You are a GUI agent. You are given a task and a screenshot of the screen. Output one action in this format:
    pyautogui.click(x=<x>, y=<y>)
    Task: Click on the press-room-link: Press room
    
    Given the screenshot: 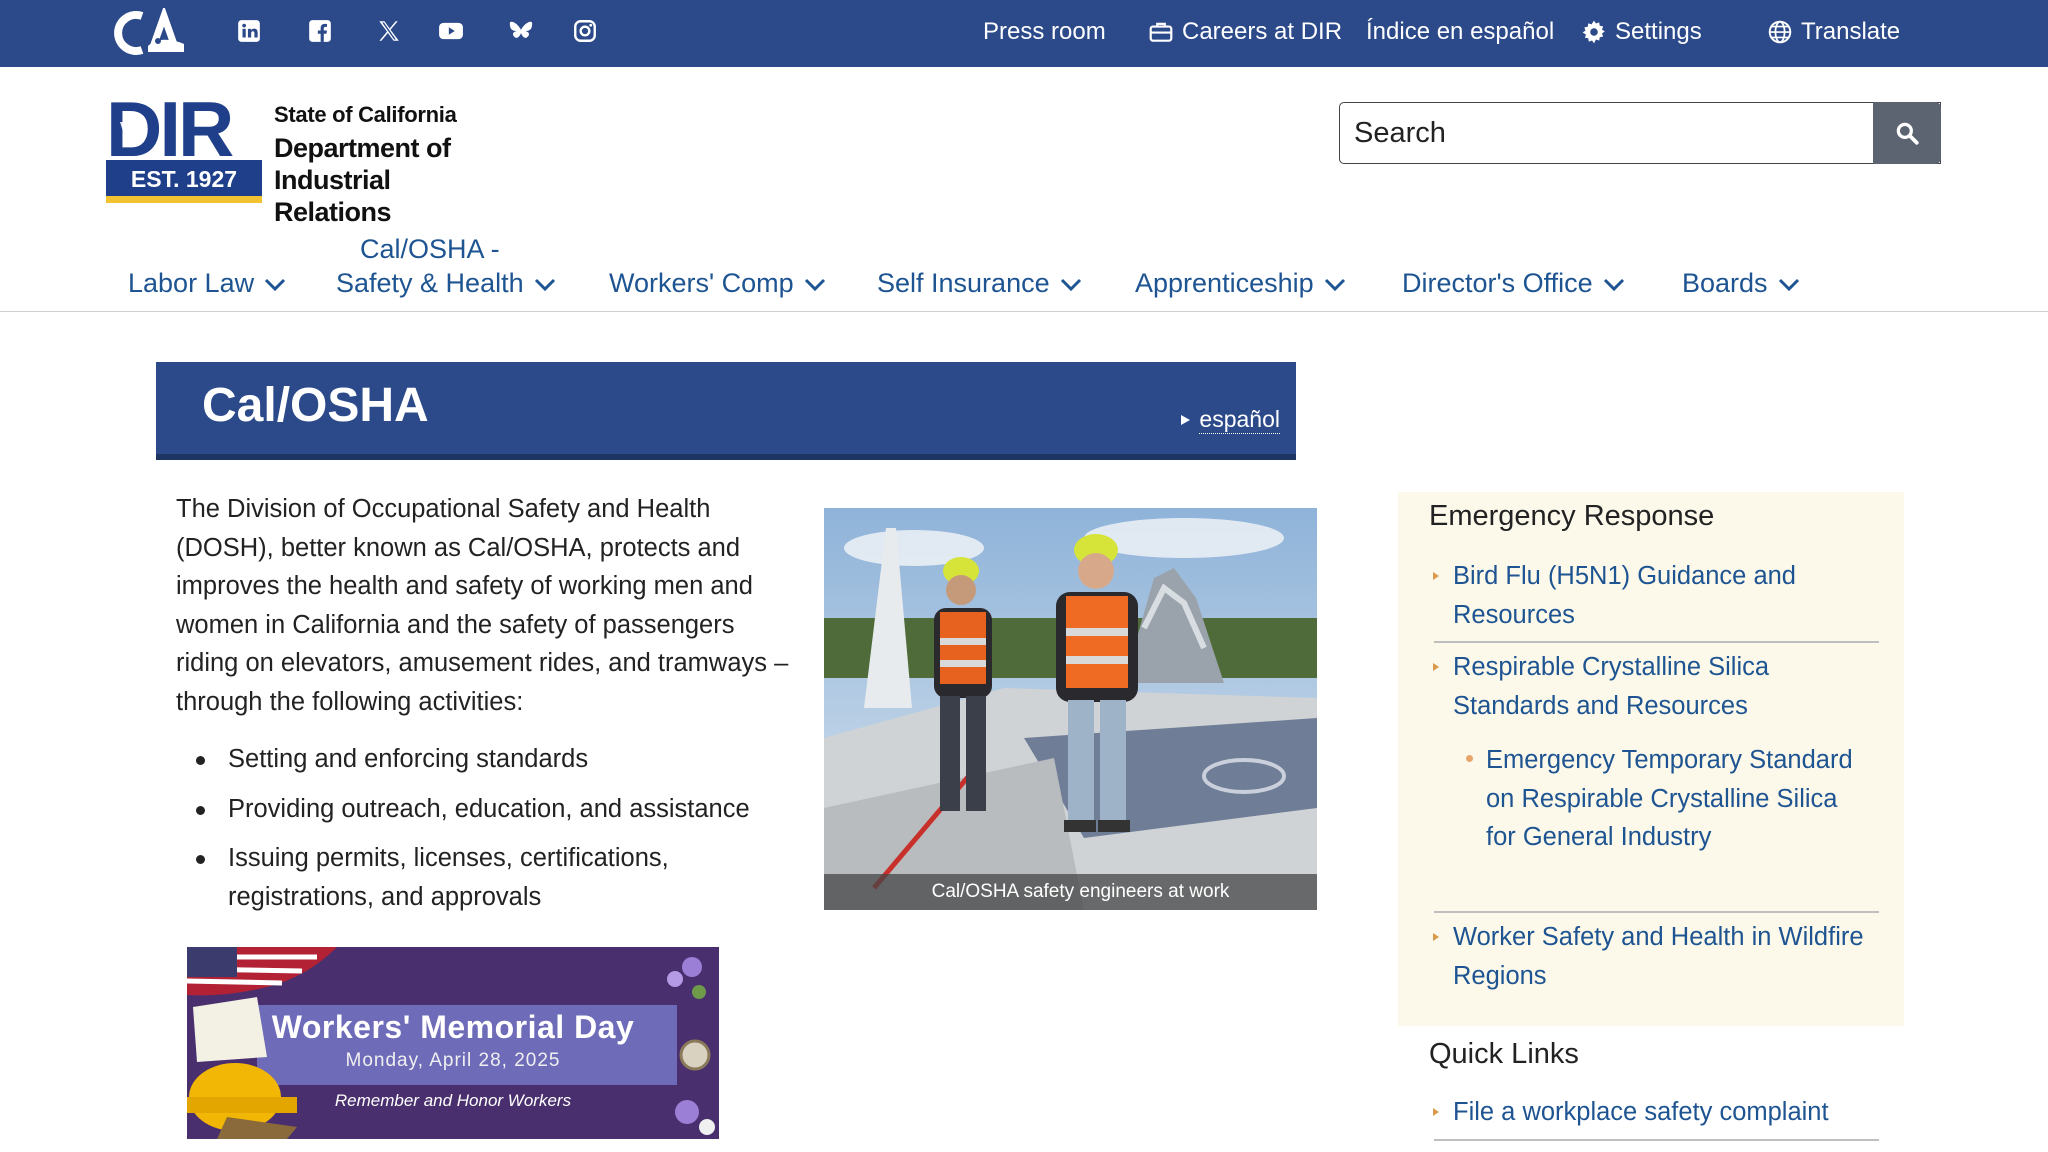 What is the action you would take?
    pyautogui.click(x=1044, y=32)
    